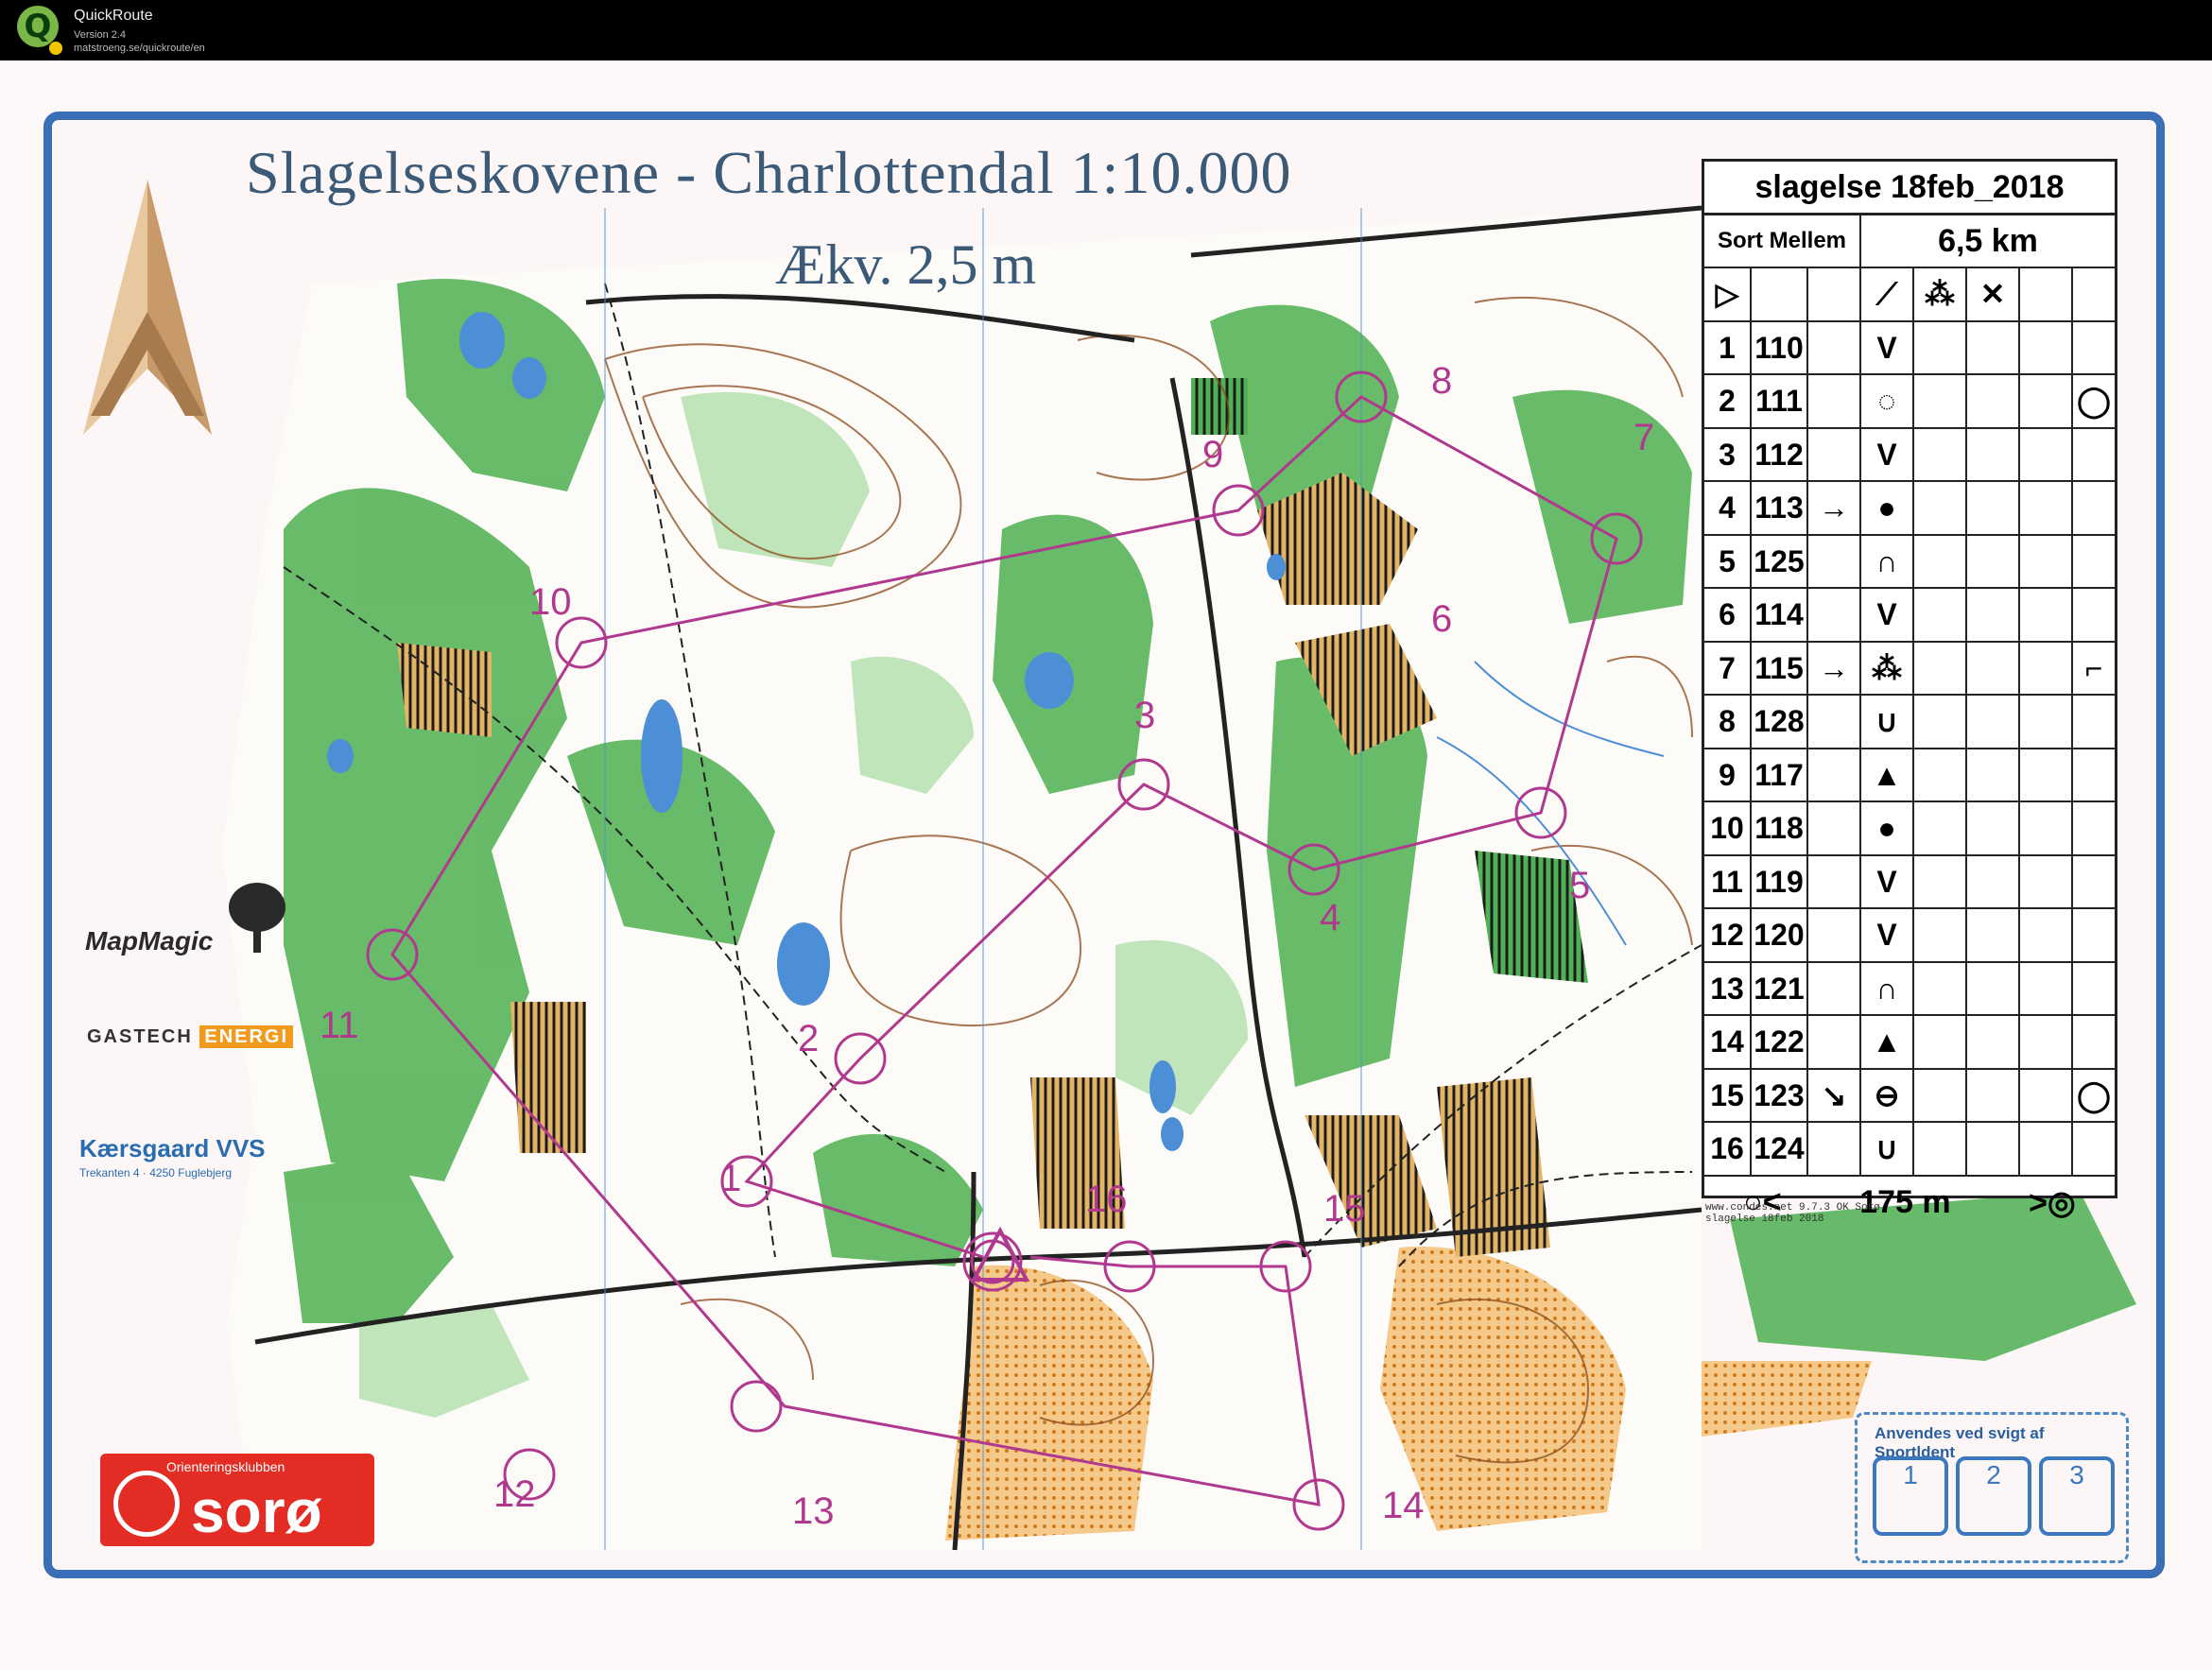 This screenshot has width=2212, height=1670. What do you see at coordinates (906, 264) in the screenshot?
I see `contour-interval: Ækv. 2,5 m` at bounding box center [906, 264].